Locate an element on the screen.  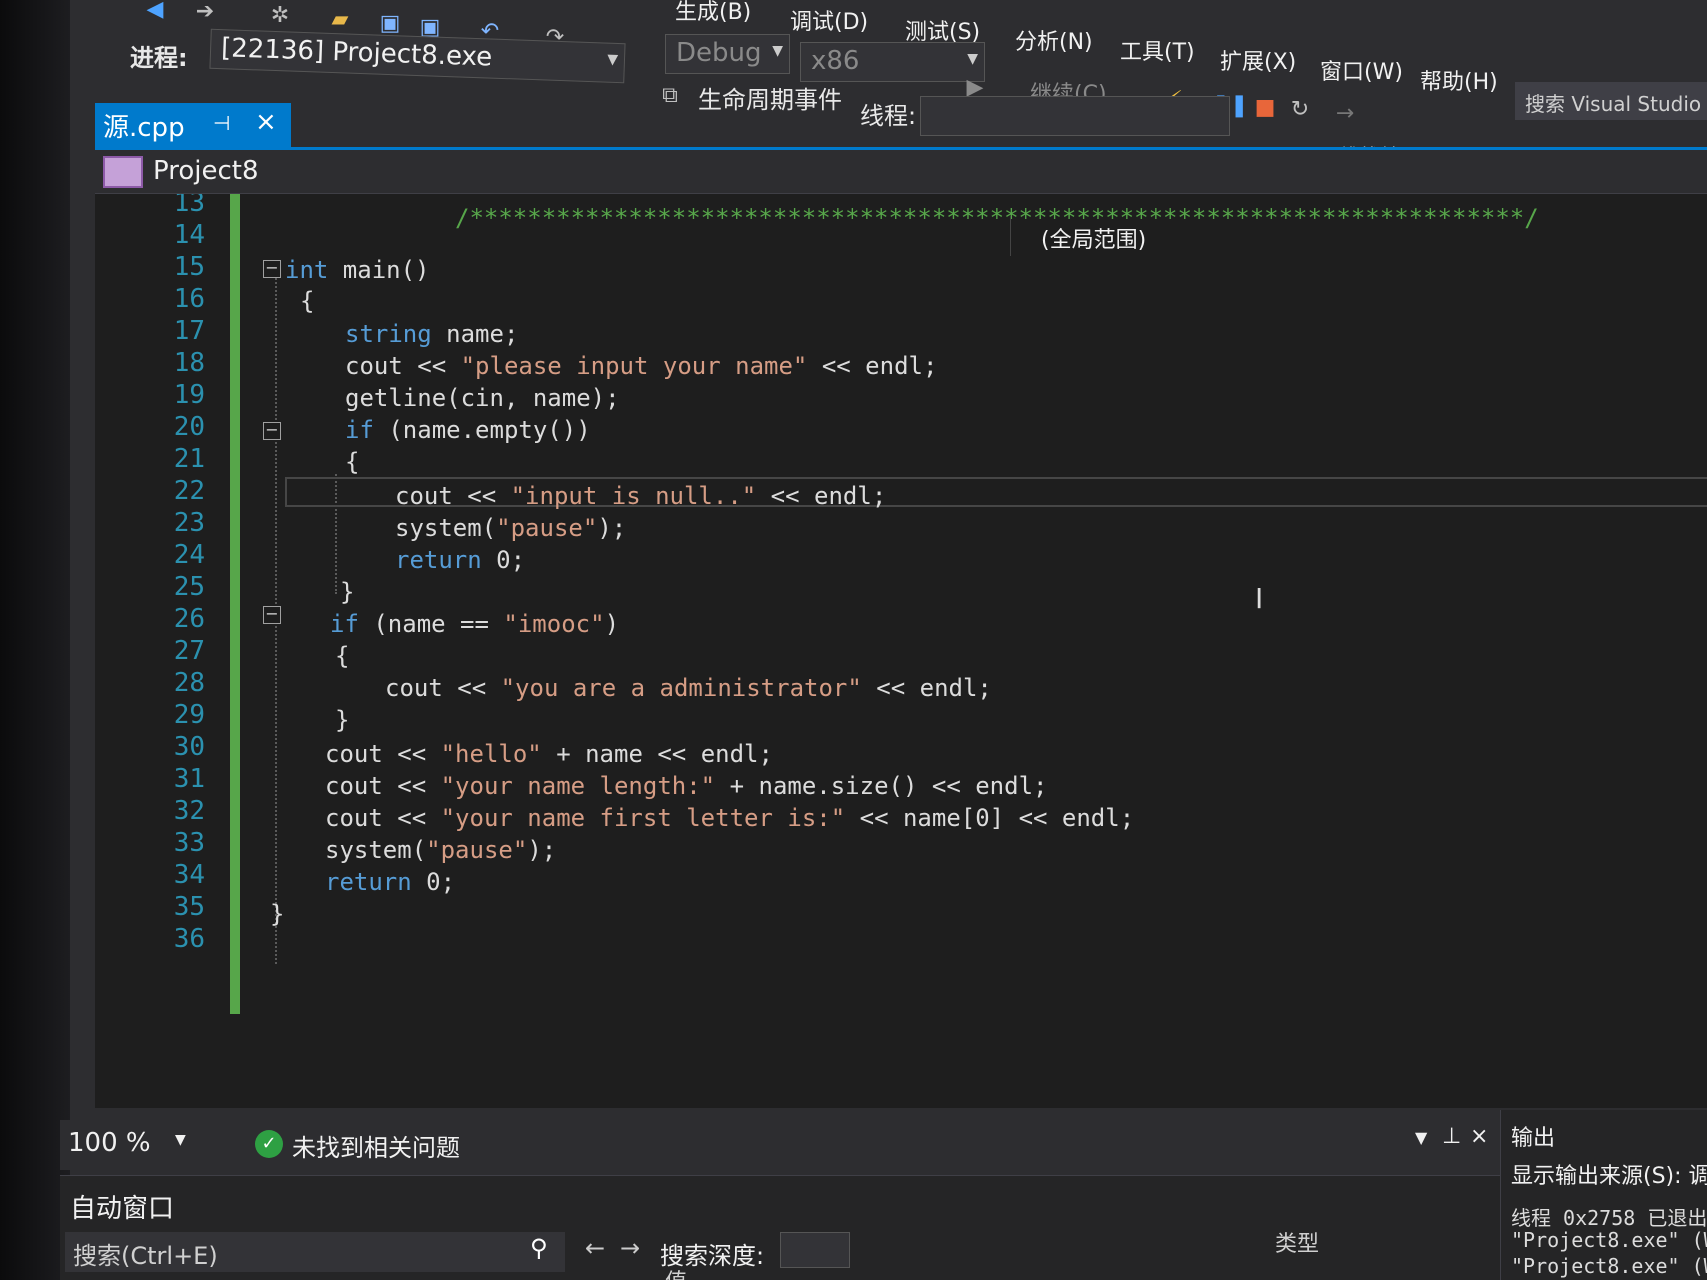
code-line-30: cout << "hello" + name << endl; is located at coordinates (549, 754).